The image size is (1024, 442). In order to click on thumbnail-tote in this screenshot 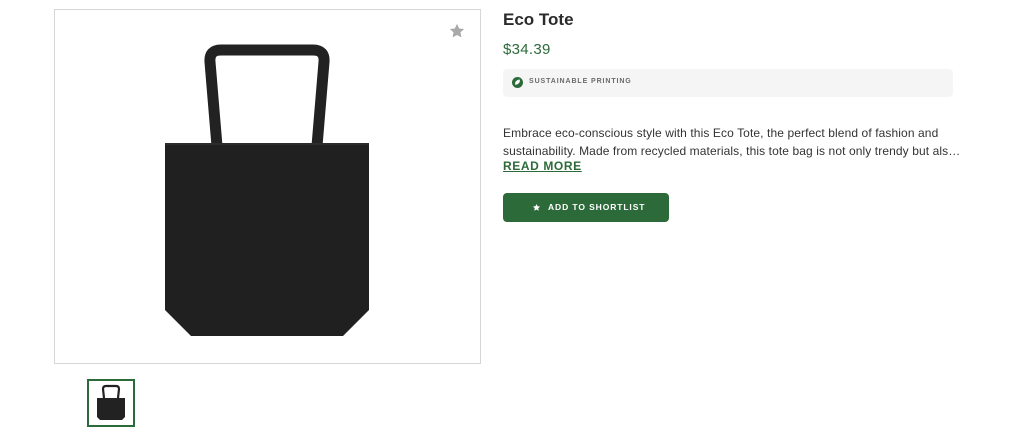, I will do `click(111, 403)`.